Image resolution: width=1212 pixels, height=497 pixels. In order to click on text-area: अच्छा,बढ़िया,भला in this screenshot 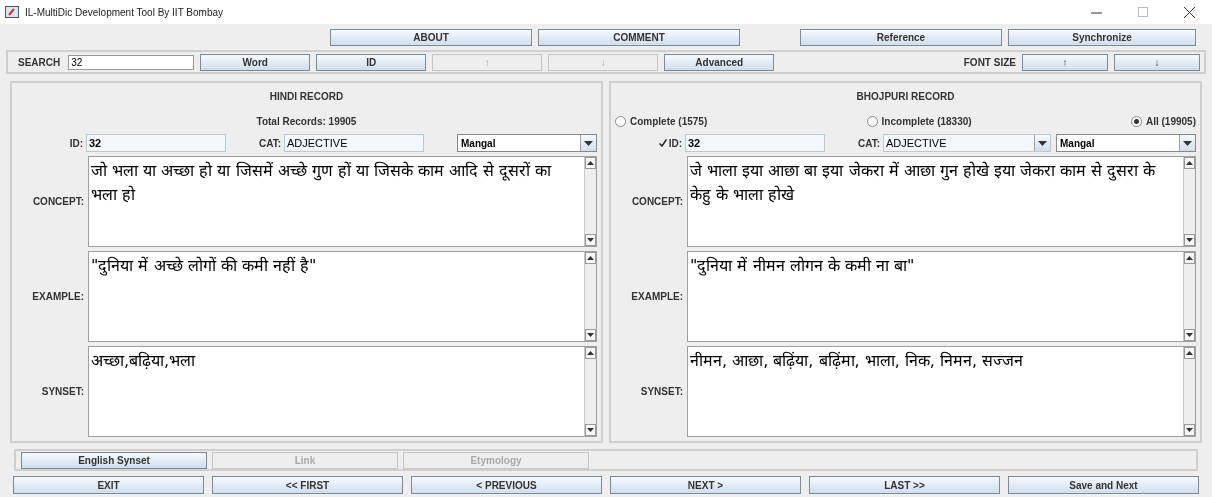, I will do `click(342, 391)`.